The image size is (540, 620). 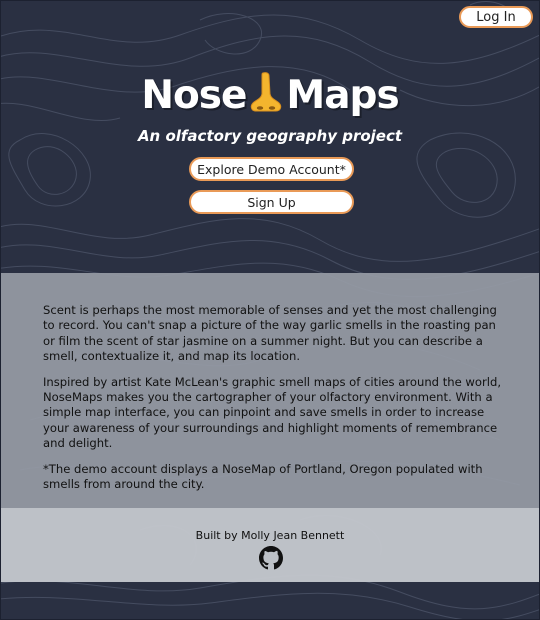 I want to click on explore-demo-button: Explore Demo Account*, so click(x=271, y=169).